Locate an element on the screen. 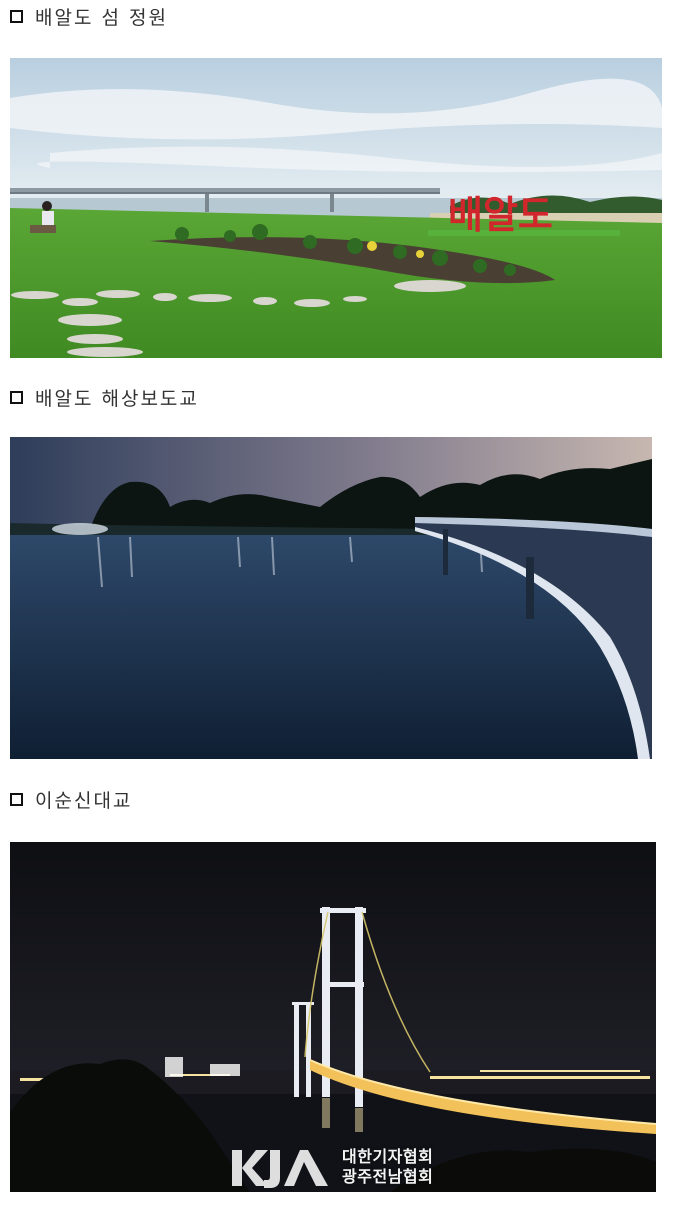  section-heading-suspension-bridge: 이순신대교 is located at coordinates (71, 799).